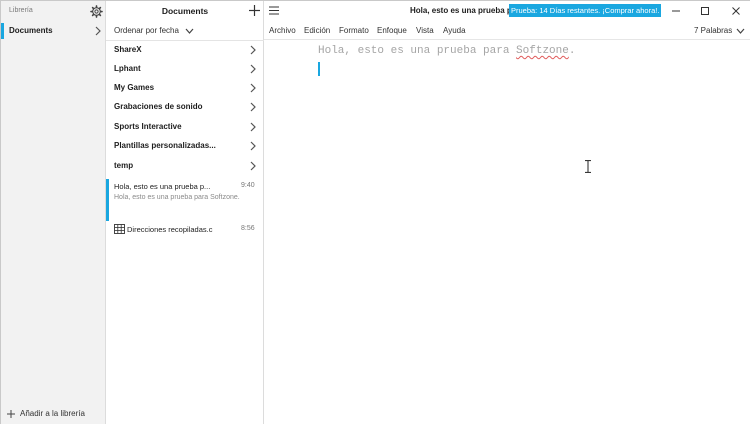 This screenshot has width=750, height=424. Describe the element at coordinates (185, 50) in the screenshot. I see `folder-item: ShareX` at that location.